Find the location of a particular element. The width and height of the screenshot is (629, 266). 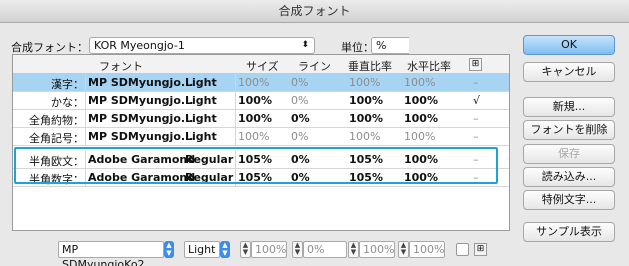

bottom-hscale-field: 100% is located at coordinates (427, 249).